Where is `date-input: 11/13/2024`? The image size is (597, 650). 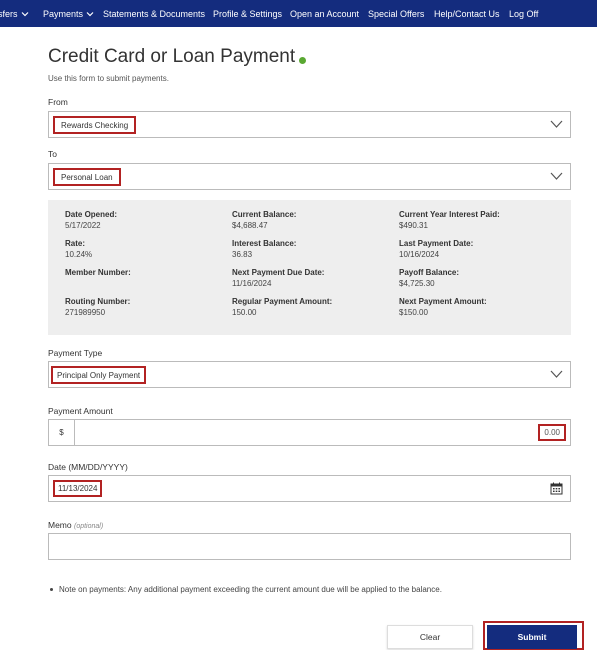
date-input: 11/13/2024 is located at coordinates (309, 488).